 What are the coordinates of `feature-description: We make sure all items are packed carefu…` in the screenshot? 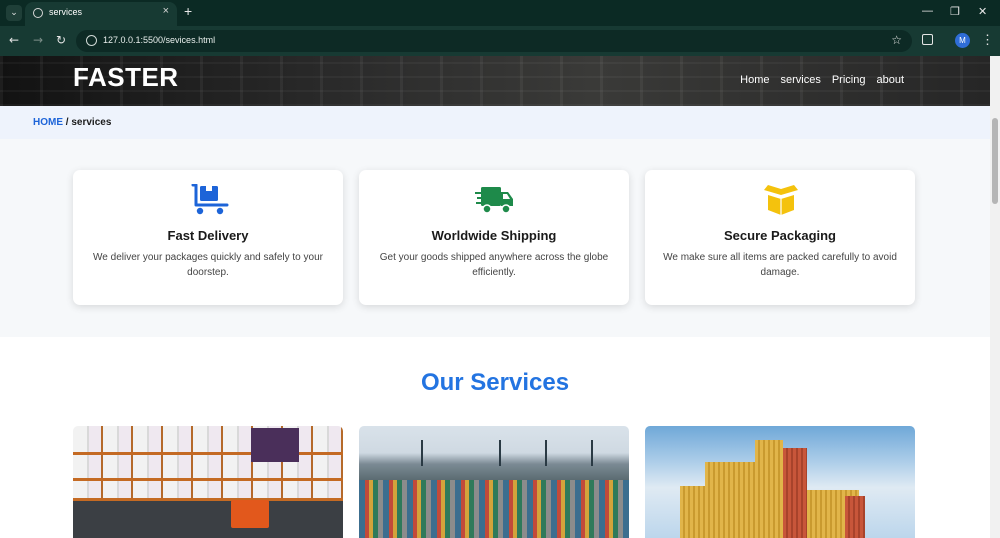 It's located at (780, 265).